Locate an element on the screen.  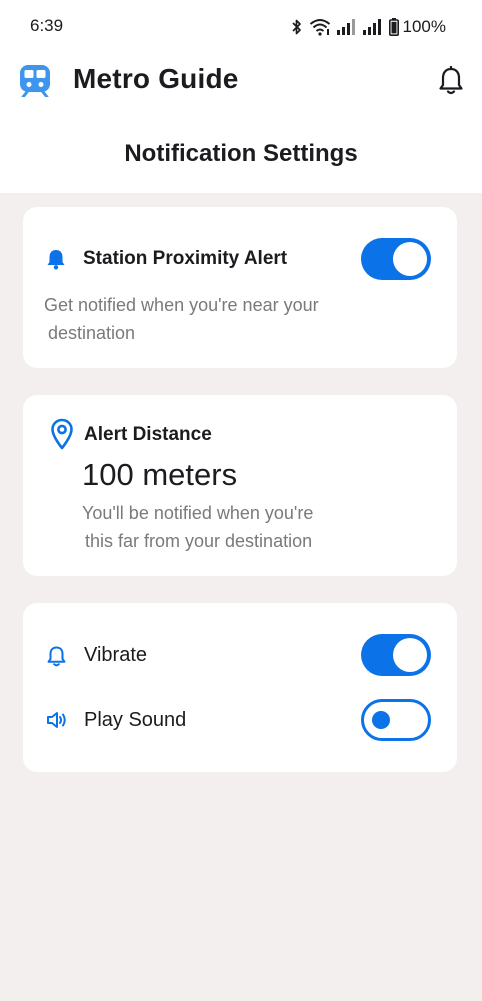
alert-distance-description-line1: You'll be notified when you're is located at coordinates (198, 513).